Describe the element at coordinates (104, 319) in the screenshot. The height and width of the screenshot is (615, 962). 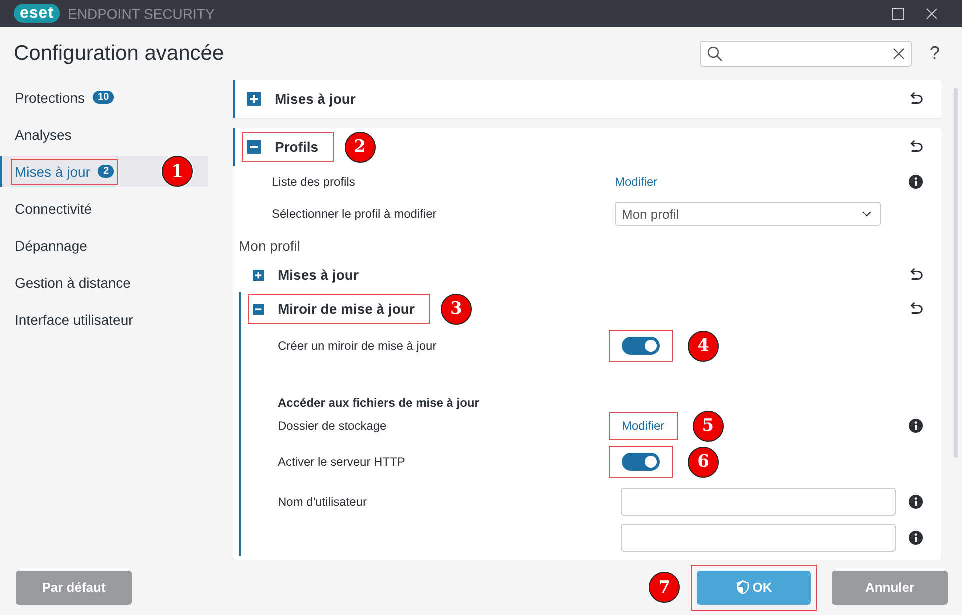
I see `sidebar-item: Interface utilisateur` at that location.